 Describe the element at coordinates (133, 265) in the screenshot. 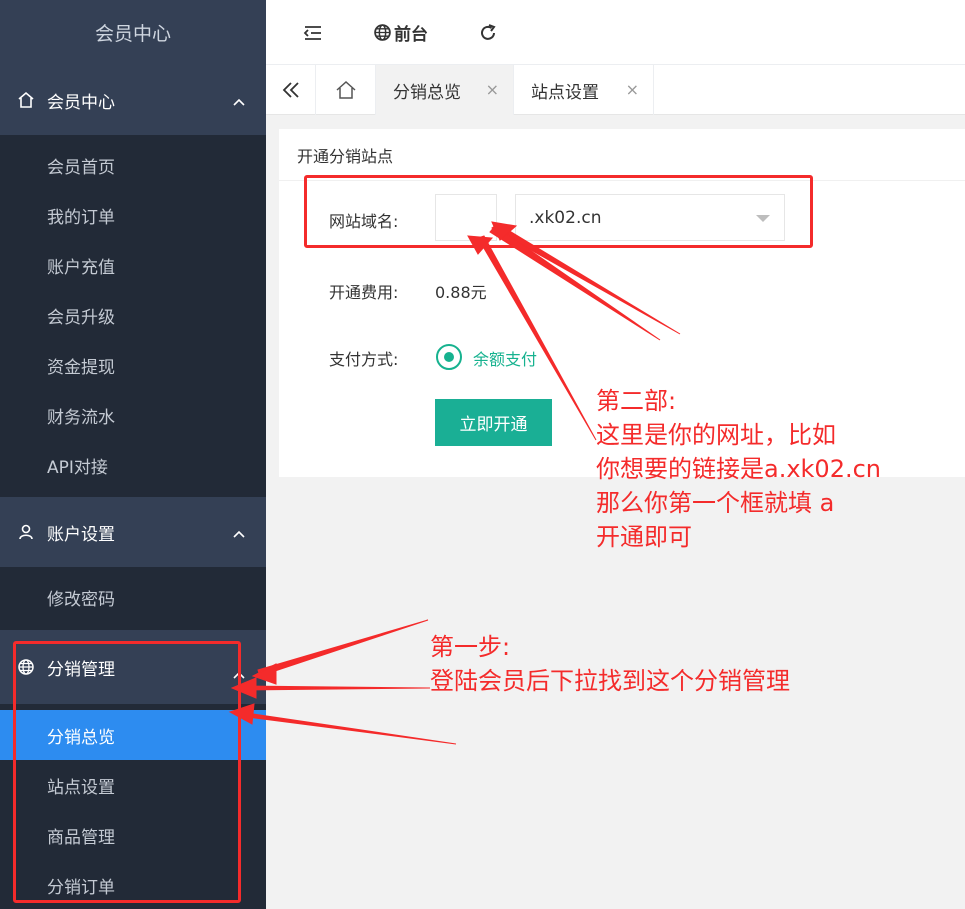

I see `sidebar-item-recharge: 账户充值` at that location.